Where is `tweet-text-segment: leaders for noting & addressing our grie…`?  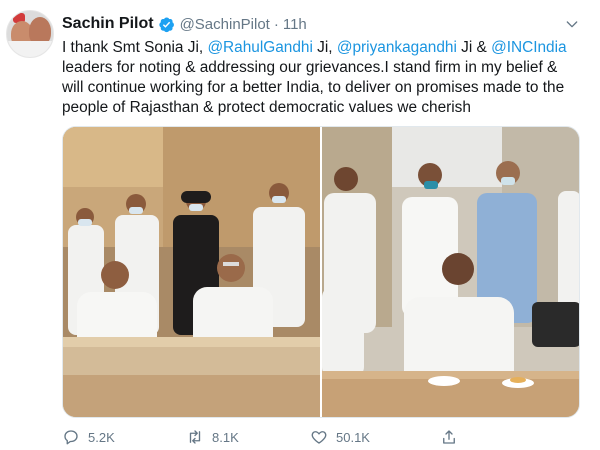
tweet-text-segment: leaders for noting & addressing our grie… is located at coordinates (310, 67).